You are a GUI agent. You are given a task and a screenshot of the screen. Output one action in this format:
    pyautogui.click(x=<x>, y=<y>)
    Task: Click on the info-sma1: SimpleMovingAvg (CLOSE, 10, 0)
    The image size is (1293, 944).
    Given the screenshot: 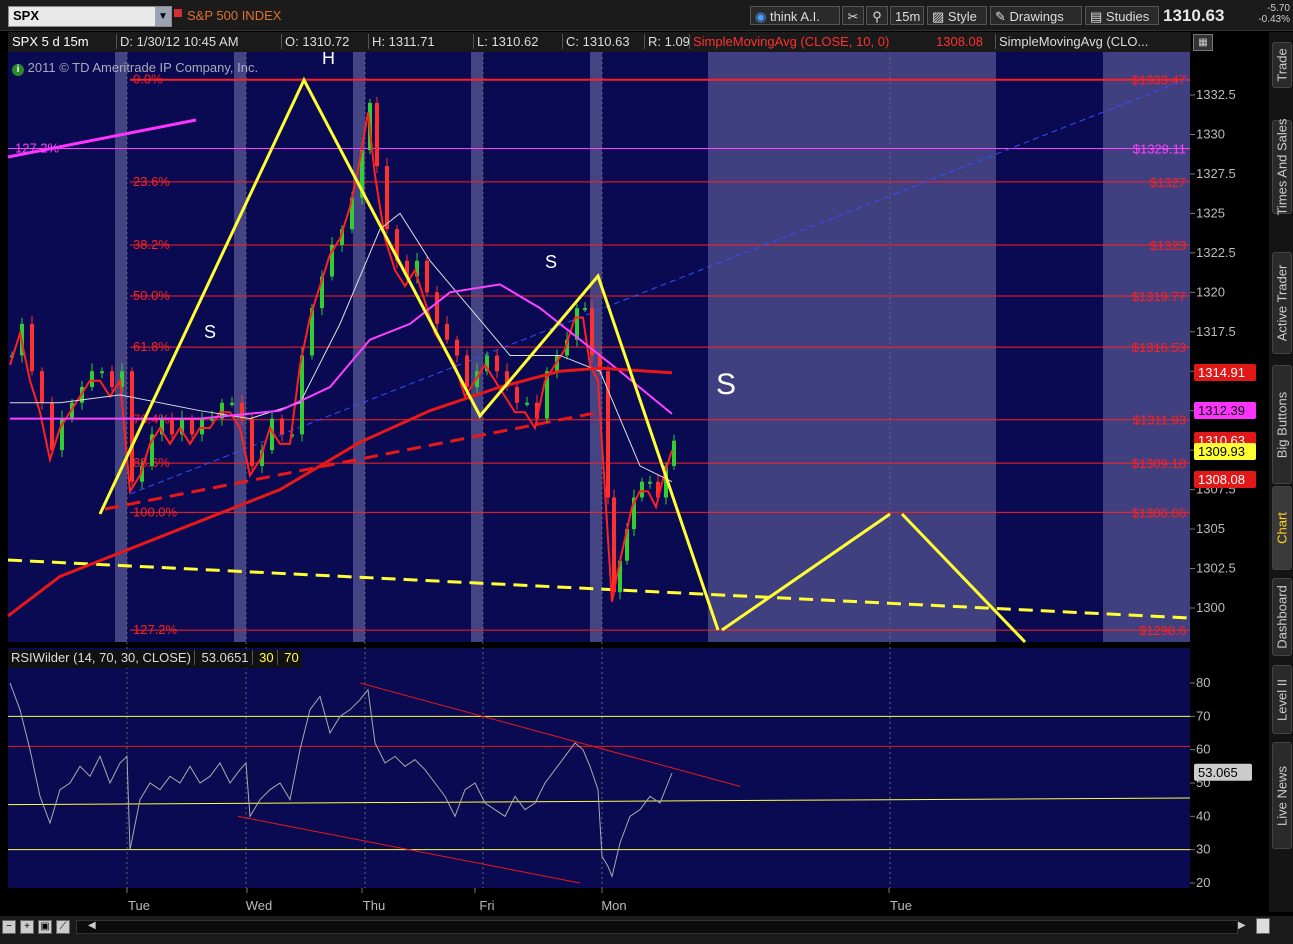 What is the action you would take?
    pyautogui.click(x=789, y=41)
    